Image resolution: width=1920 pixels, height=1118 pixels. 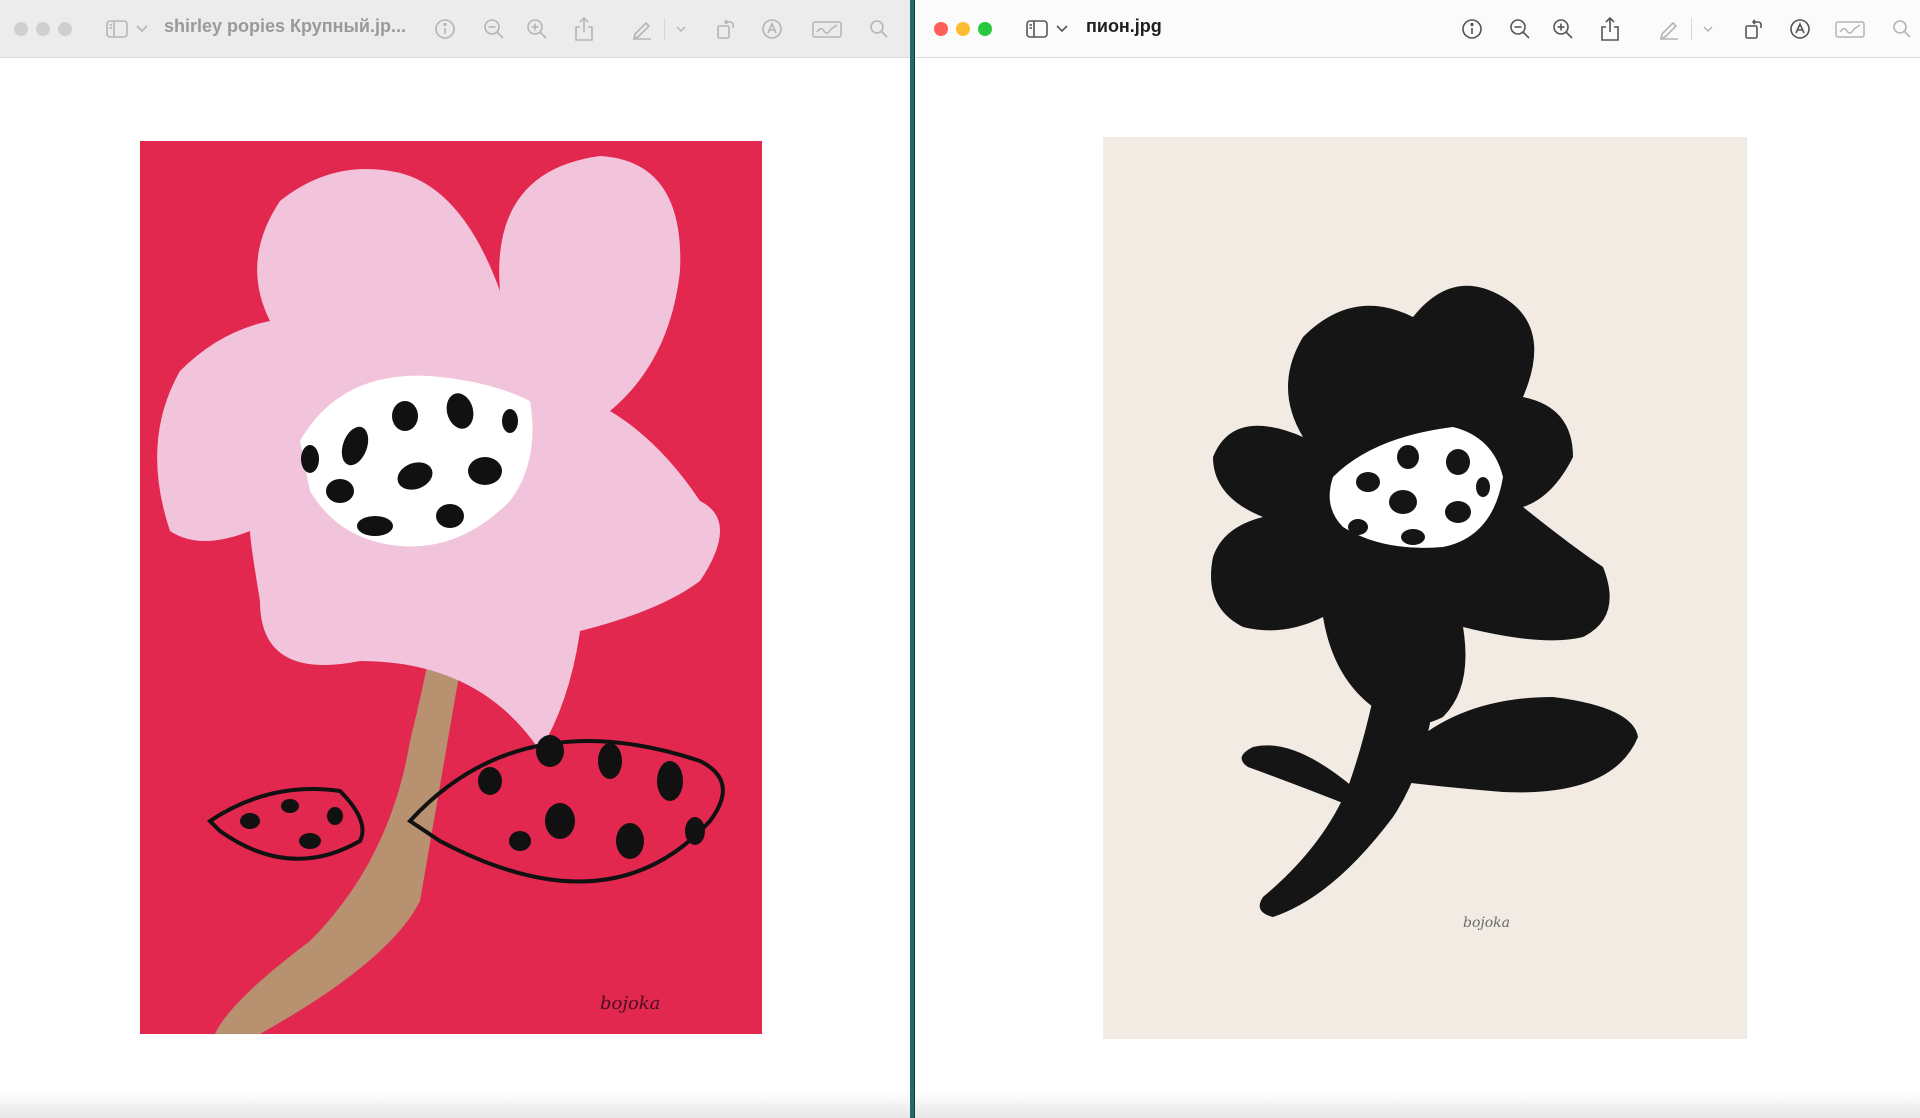 What do you see at coordinates (1124, 26) in the screenshot?
I see `window-title: пион.jpg` at bounding box center [1124, 26].